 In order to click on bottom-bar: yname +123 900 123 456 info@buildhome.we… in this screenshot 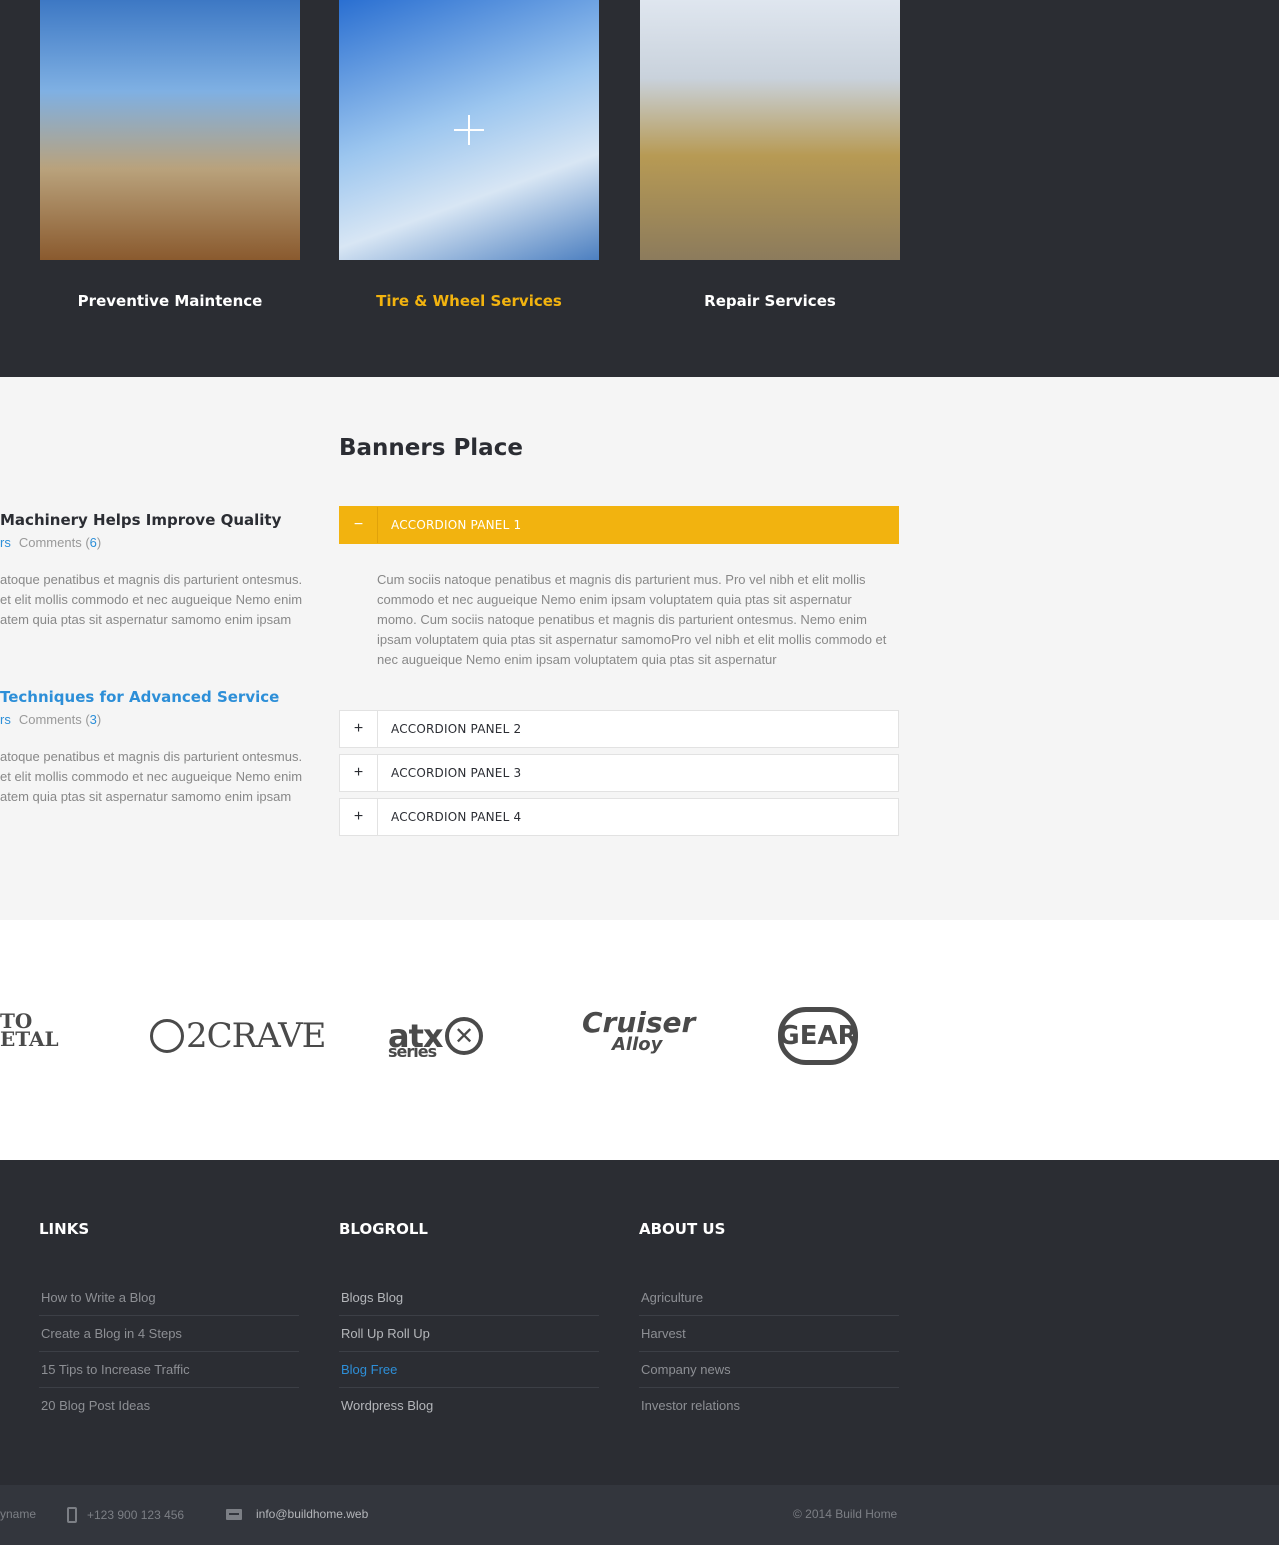, I will do `click(639, 1515)`.